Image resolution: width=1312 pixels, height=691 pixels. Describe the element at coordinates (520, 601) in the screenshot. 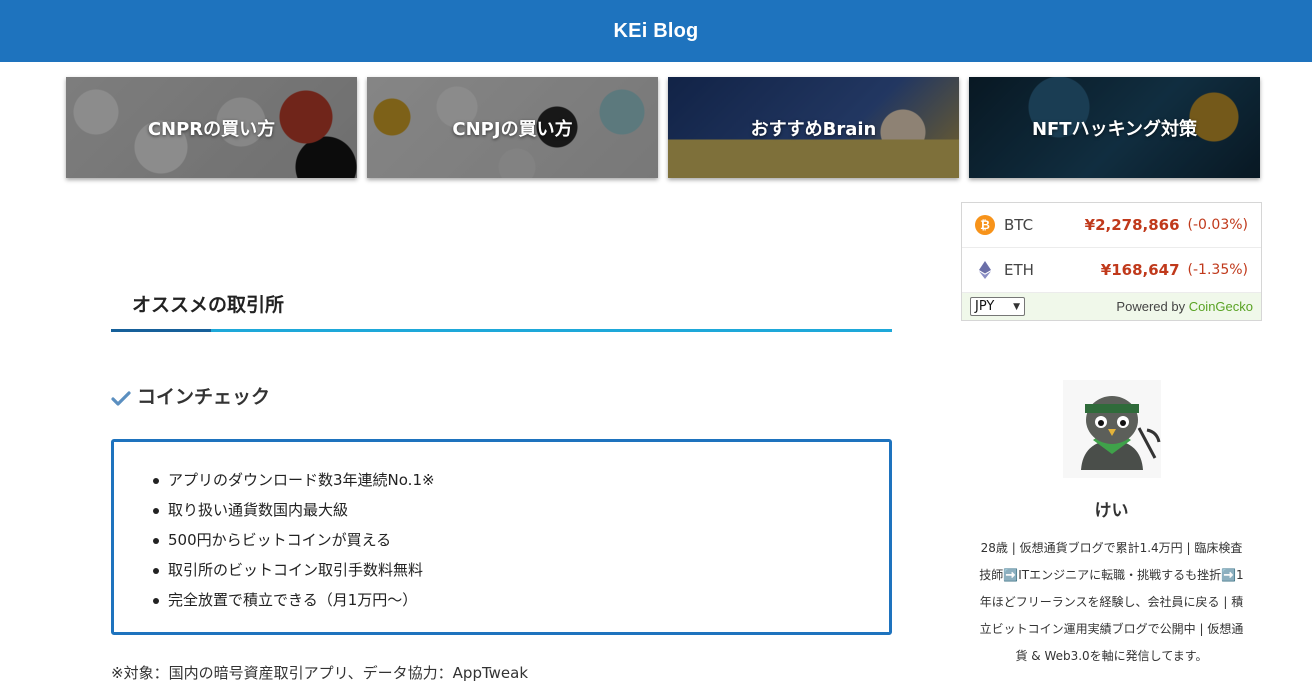

I see `list-item: 完全放置で積立できる（月1万円〜）` at that location.